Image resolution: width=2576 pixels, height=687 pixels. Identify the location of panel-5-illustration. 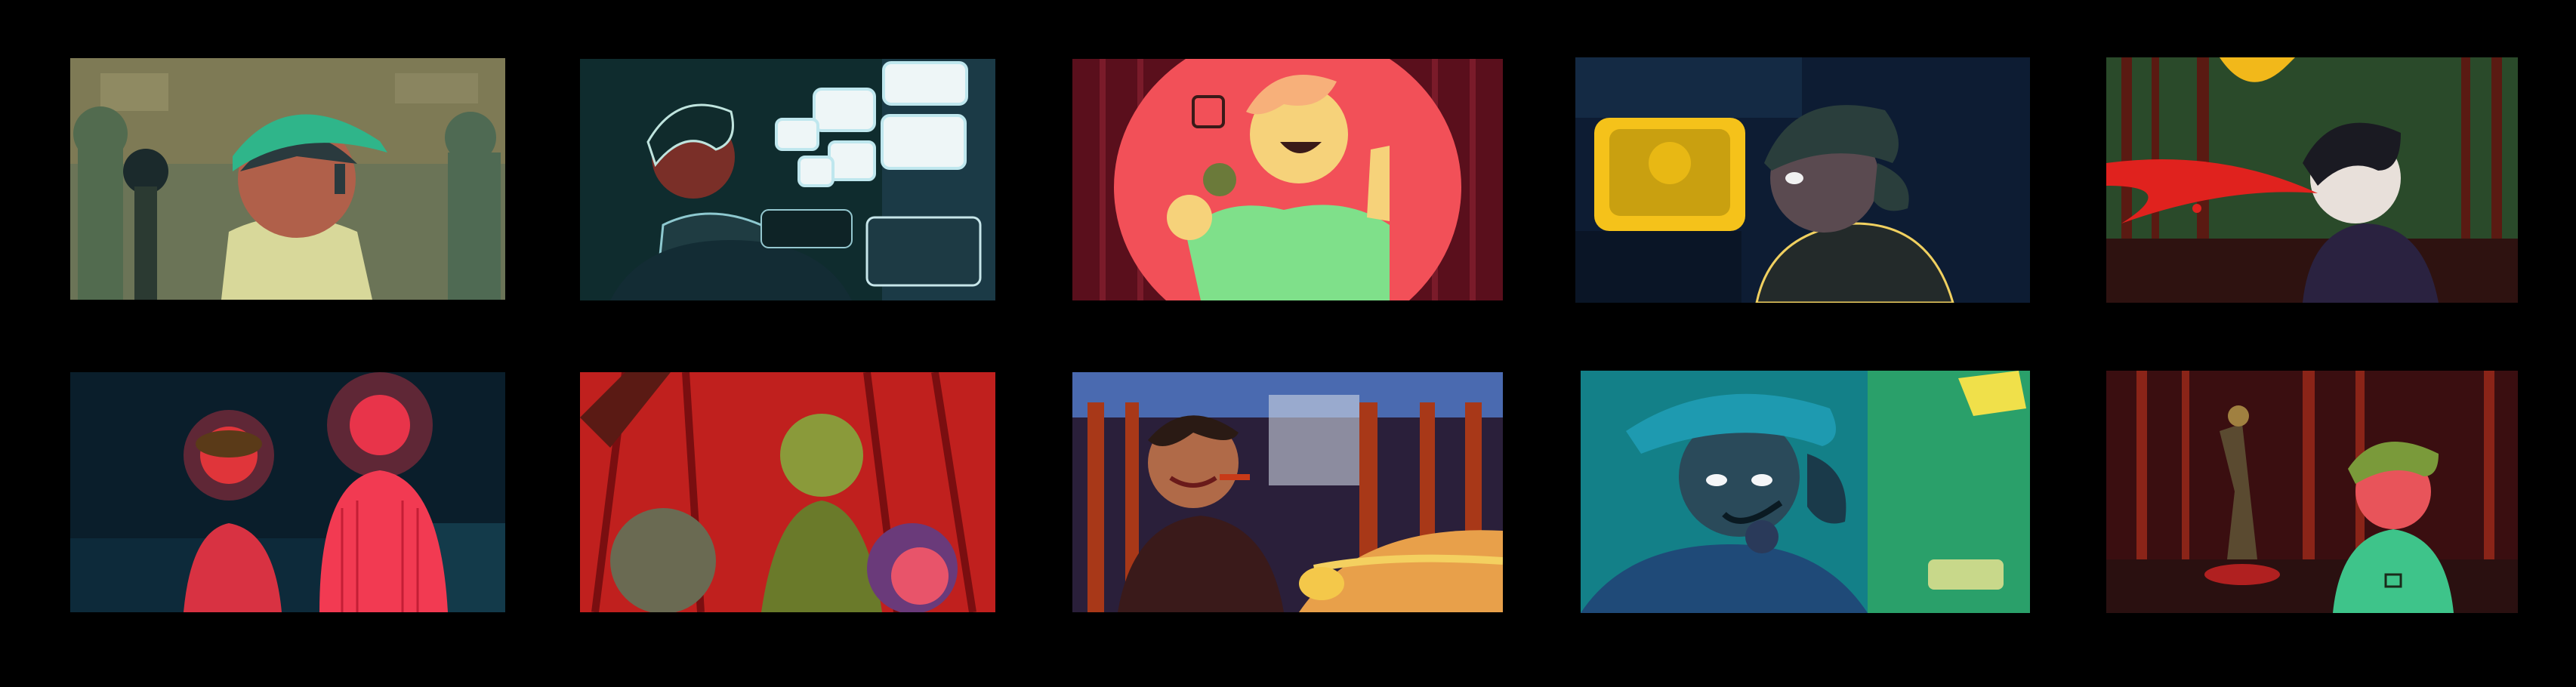
(2312, 180).